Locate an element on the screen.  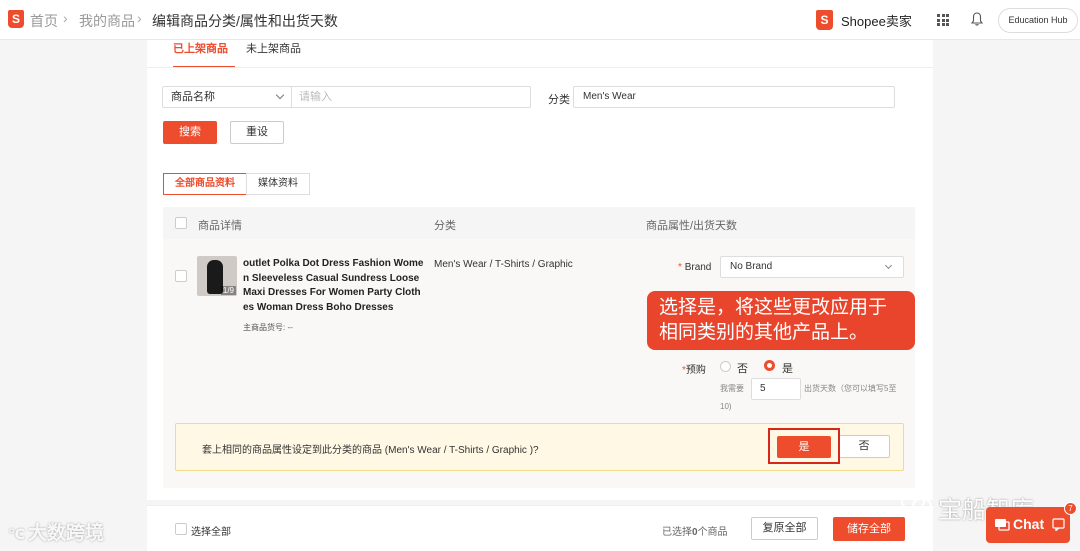
shipping-days-input: 5 is located at coordinates (776, 389).